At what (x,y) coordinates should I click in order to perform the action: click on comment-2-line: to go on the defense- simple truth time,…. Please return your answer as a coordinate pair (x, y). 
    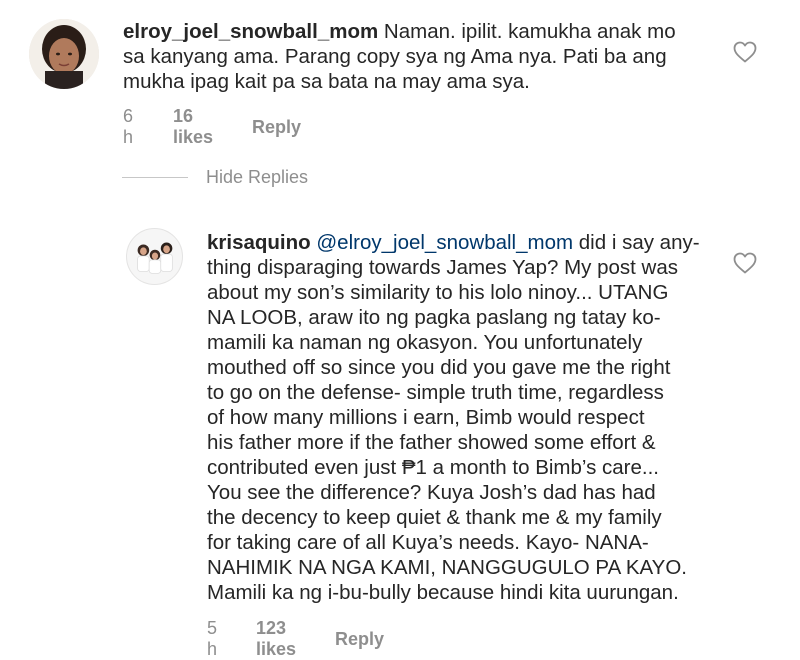
    Looking at the image, I should click on (435, 392).